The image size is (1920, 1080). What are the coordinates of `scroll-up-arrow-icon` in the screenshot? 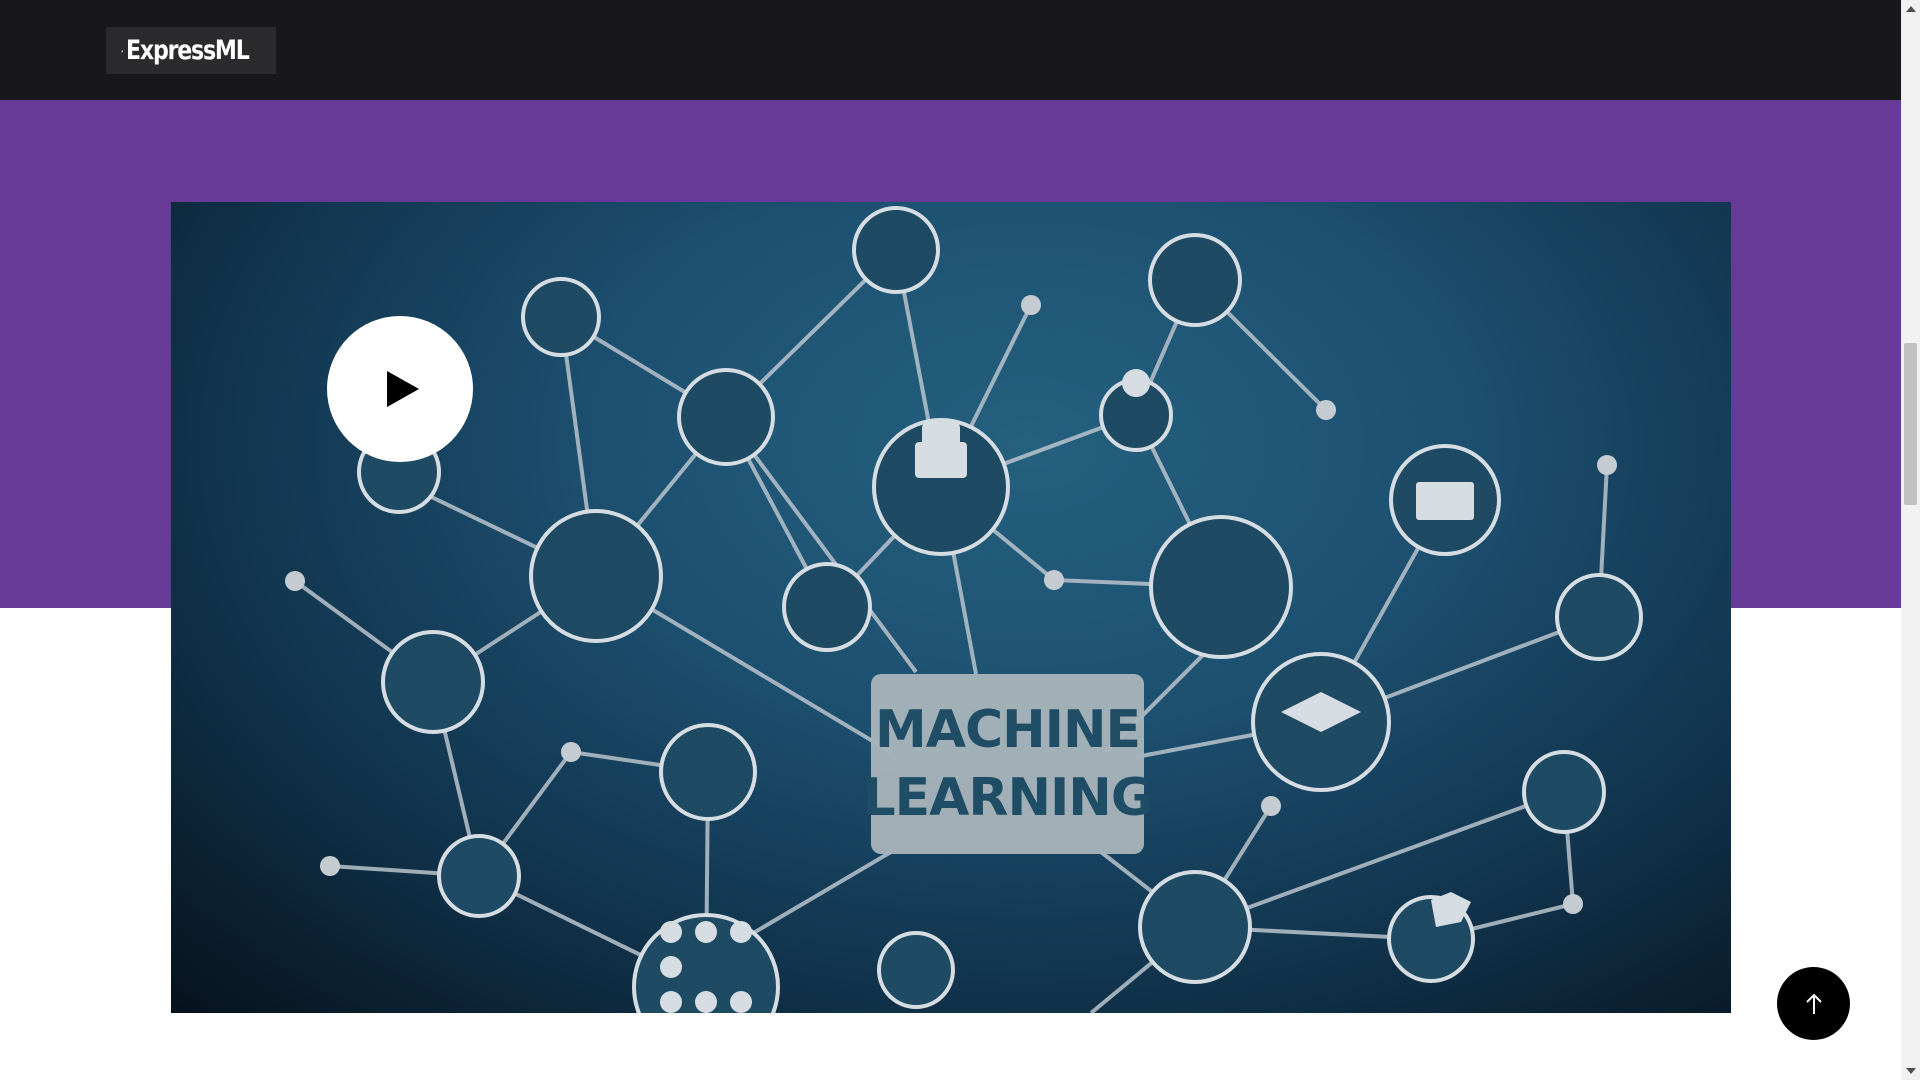 It's located at (1911, 9).